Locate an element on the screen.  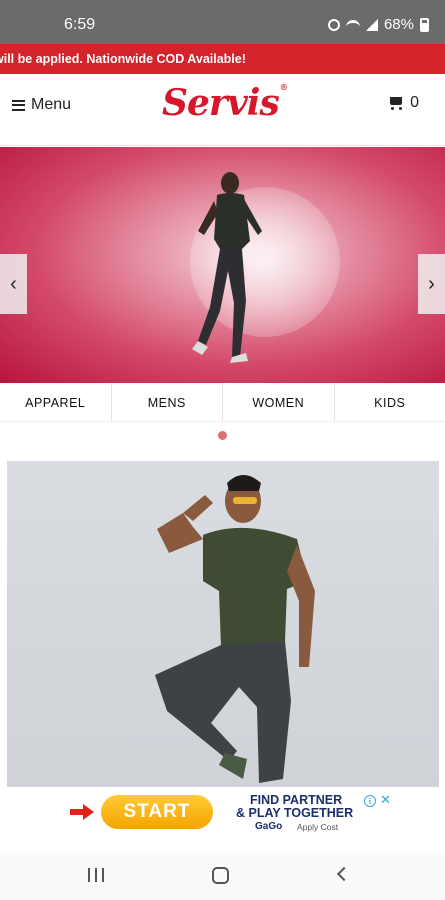
wifi-icon is located at coordinates (352, 24).